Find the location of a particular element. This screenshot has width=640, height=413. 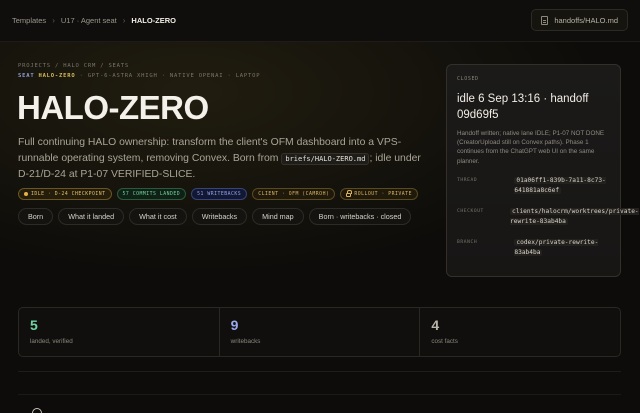

stat-landed: 5 landed, verified is located at coordinates (119, 332).